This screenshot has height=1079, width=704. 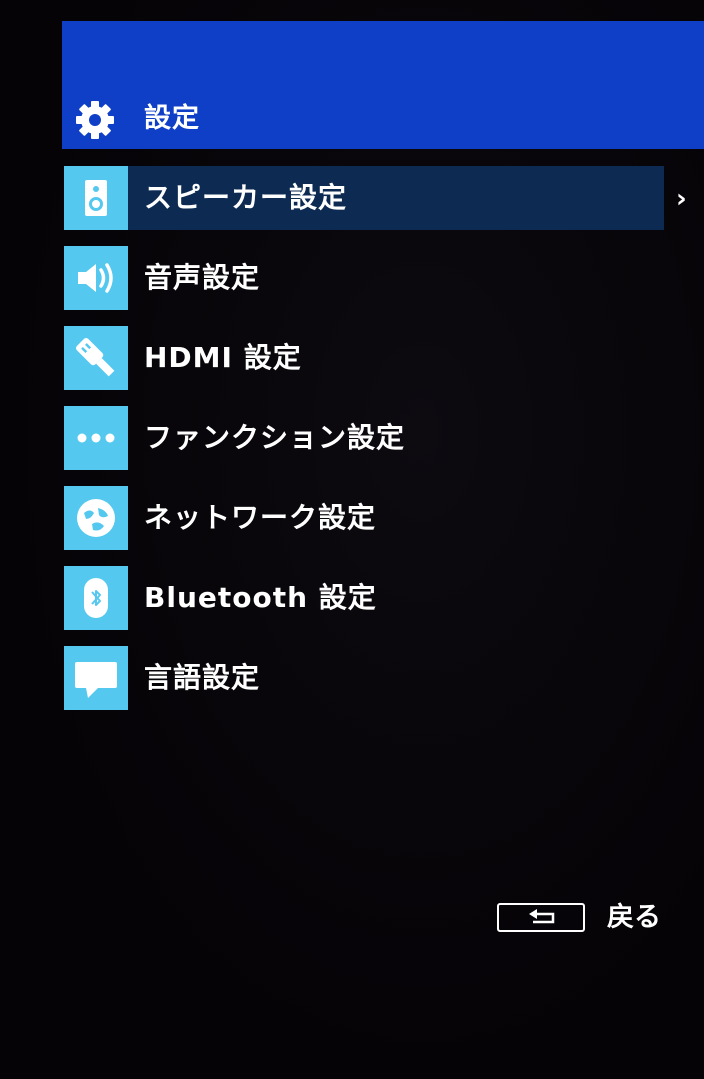 I want to click on menu-item-label: スピーカー設定, so click(x=246, y=197).